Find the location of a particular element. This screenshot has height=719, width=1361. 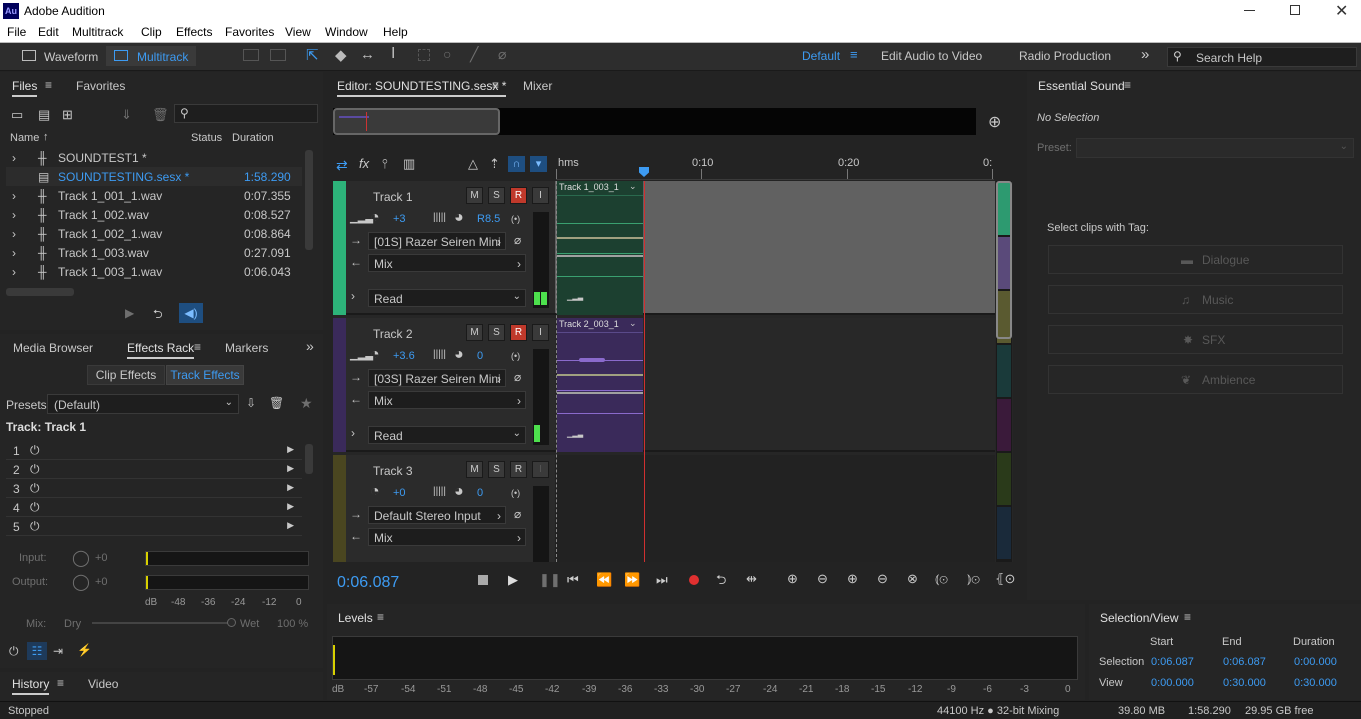

input-select: [03S] Razer Seiren Mini › is located at coordinates (437, 378).